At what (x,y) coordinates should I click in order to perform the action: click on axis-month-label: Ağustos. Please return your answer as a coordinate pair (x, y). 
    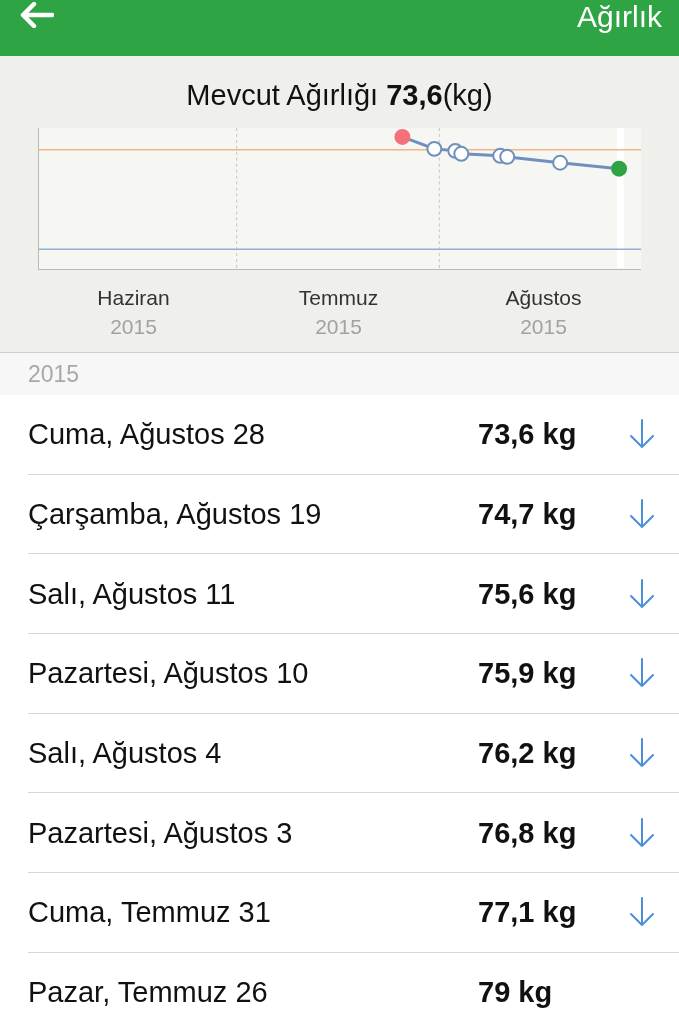
    Looking at the image, I should click on (543, 298).